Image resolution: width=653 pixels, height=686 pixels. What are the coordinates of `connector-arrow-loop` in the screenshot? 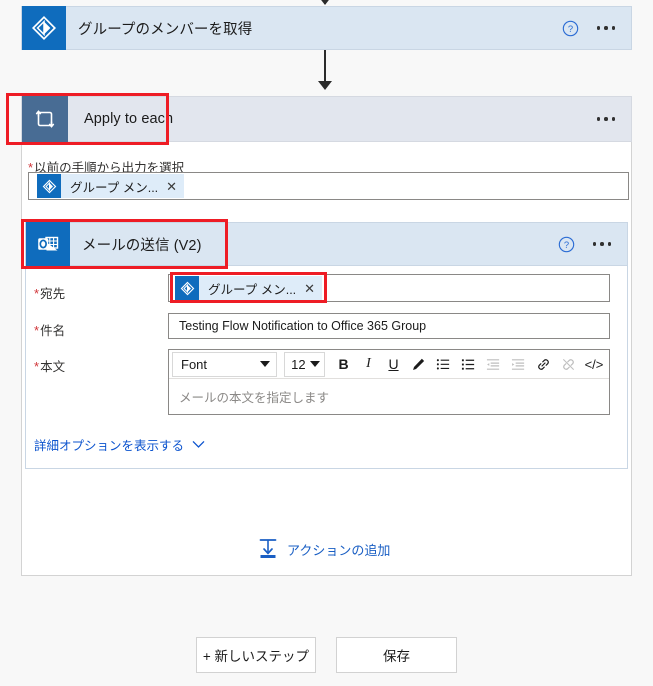 It's located at (325, 85).